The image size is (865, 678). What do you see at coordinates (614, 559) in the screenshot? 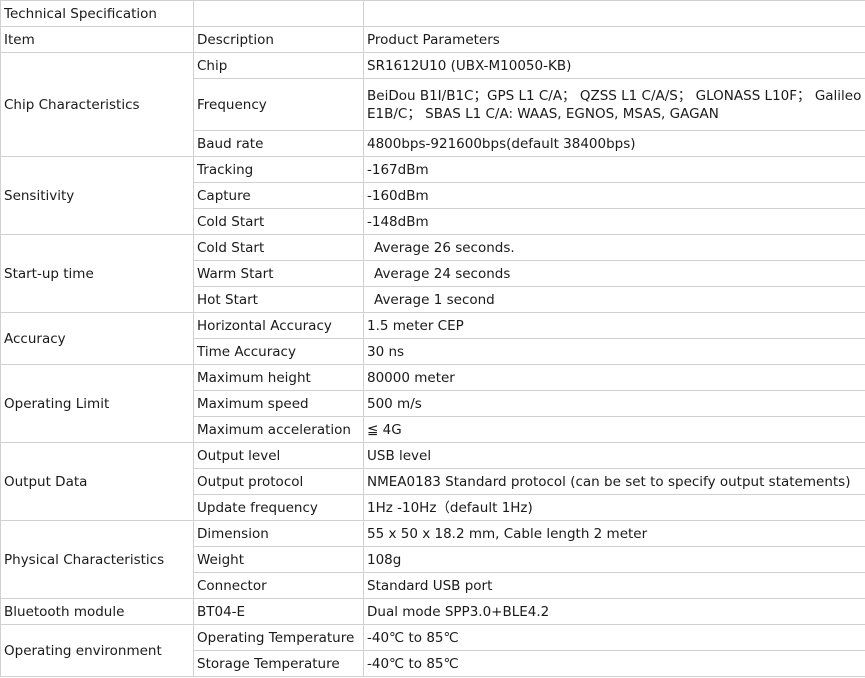
I see `row-value: 108g` at bounding box center [614, 559].